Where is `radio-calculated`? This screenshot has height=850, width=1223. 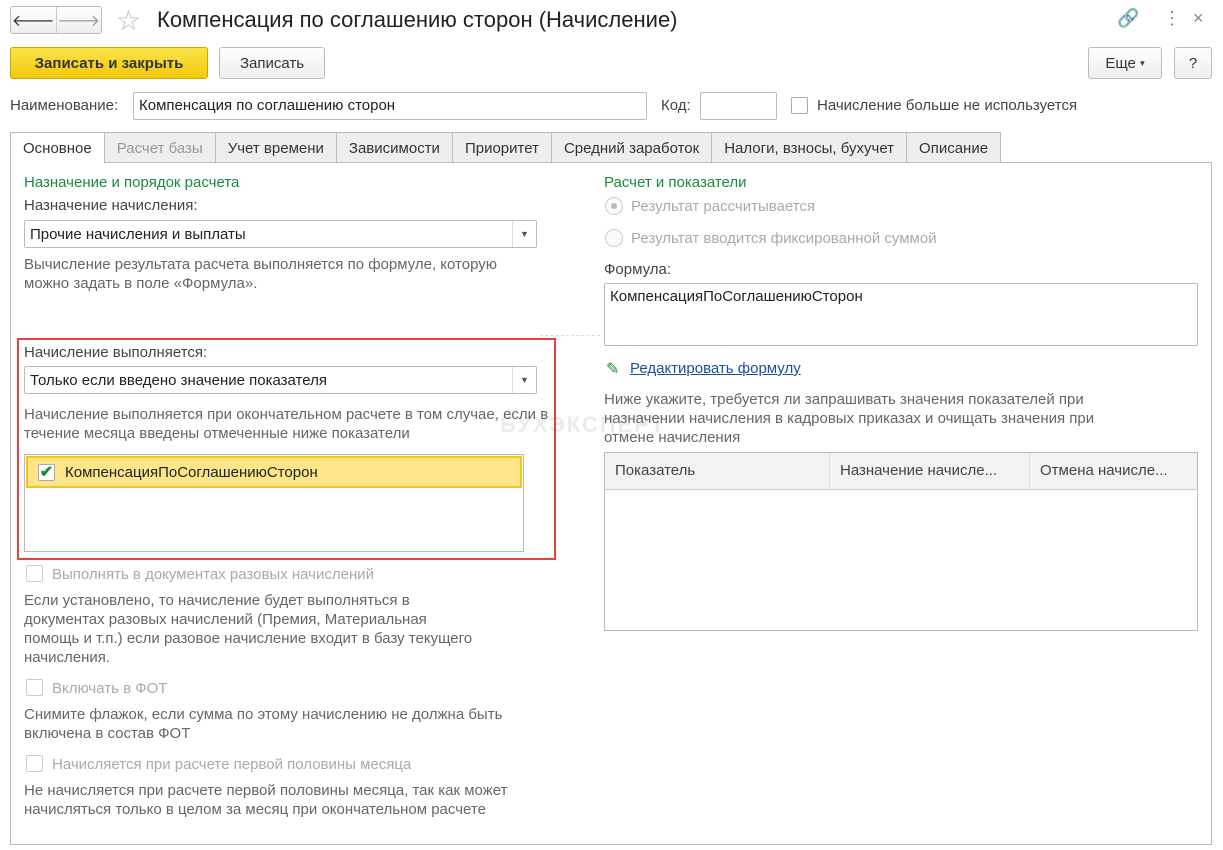 radio-calculated is located at coordinates (614, 206).